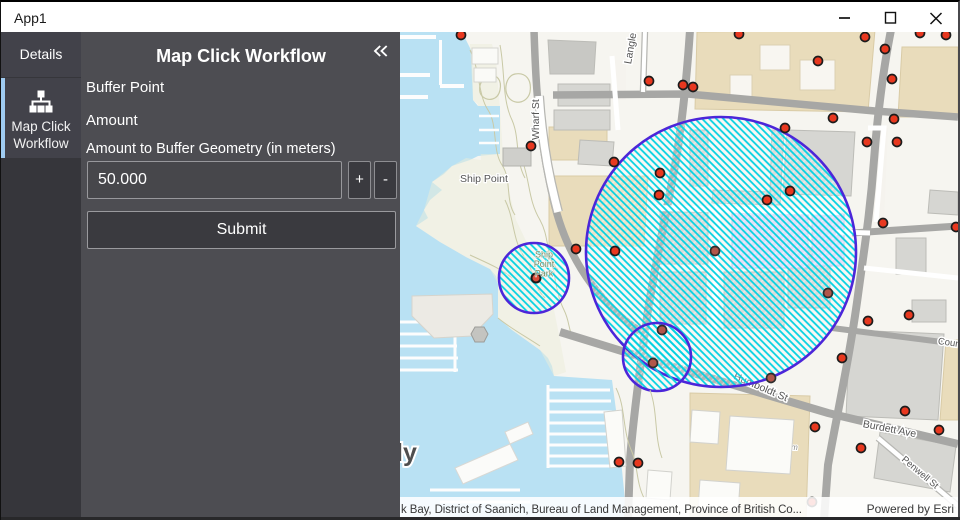 The width and height of the screenshot is (960, 520). Describe the element at coordinates (408, 453) in the screenshot. I see `svg-text: ly` at that location.